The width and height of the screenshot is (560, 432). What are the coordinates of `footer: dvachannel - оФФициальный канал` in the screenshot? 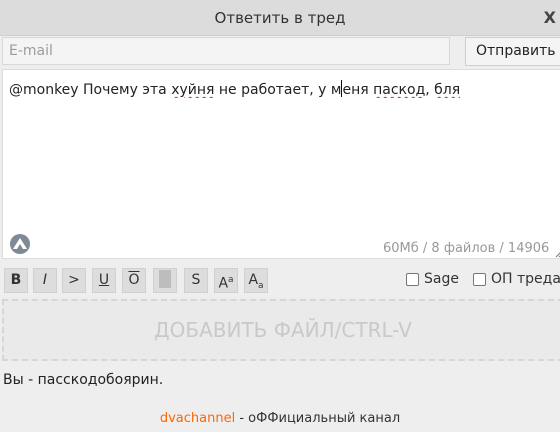 It's located at (280, 418).